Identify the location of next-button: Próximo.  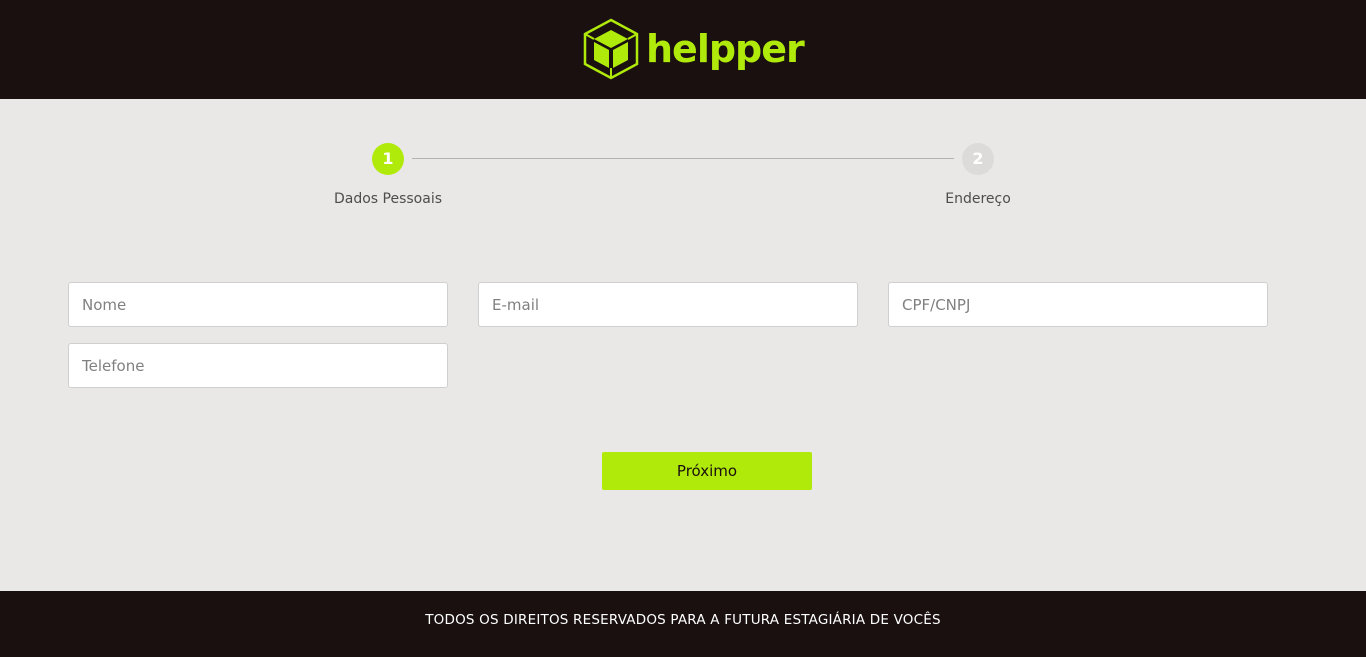
(707, 471).